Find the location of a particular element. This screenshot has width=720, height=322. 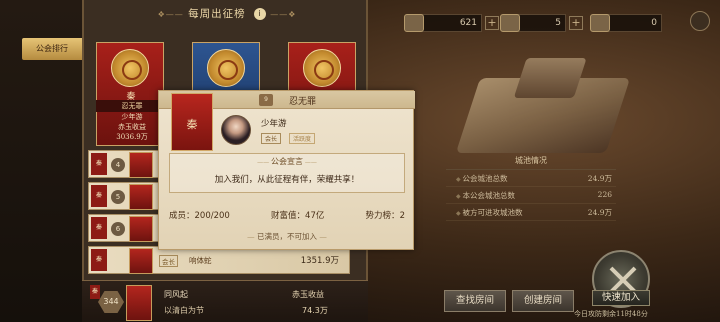

wealth-label: 财富值： is located at coordinates (288, 216).